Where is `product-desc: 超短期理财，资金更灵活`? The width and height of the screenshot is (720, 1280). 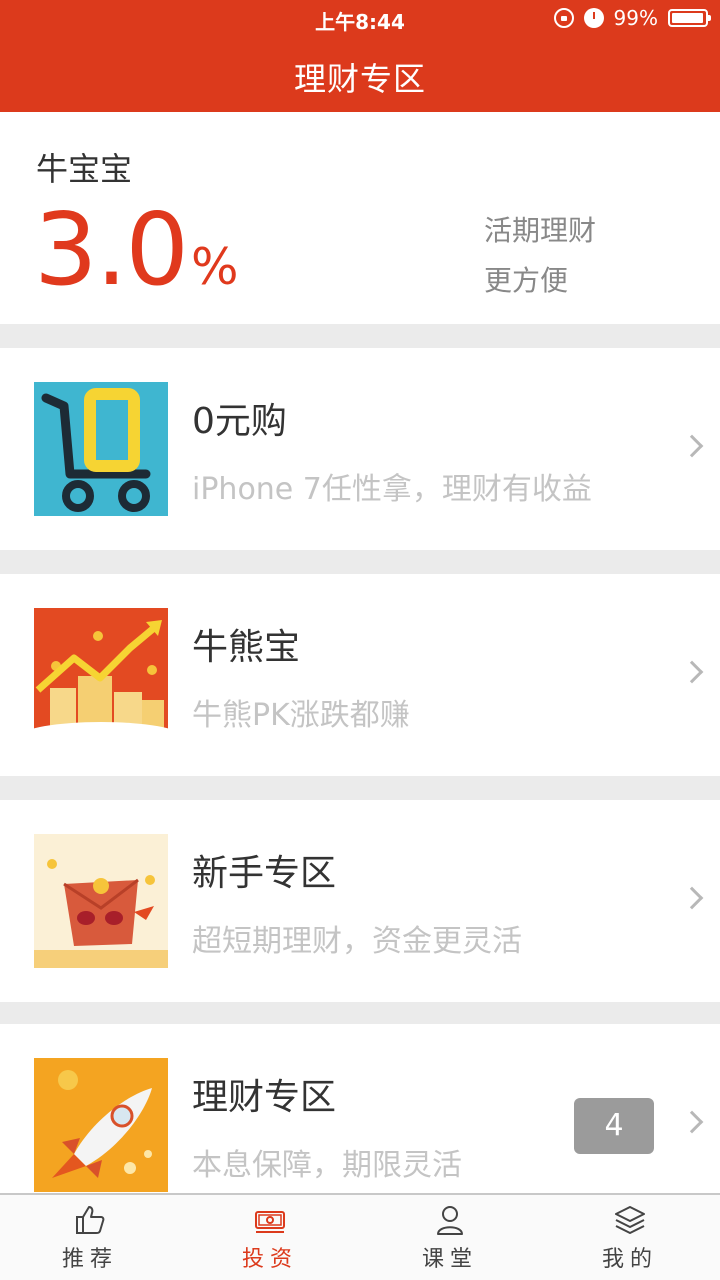 product-desc: 超短期理财，资金更灵活 is located at coordinates (357, 941).